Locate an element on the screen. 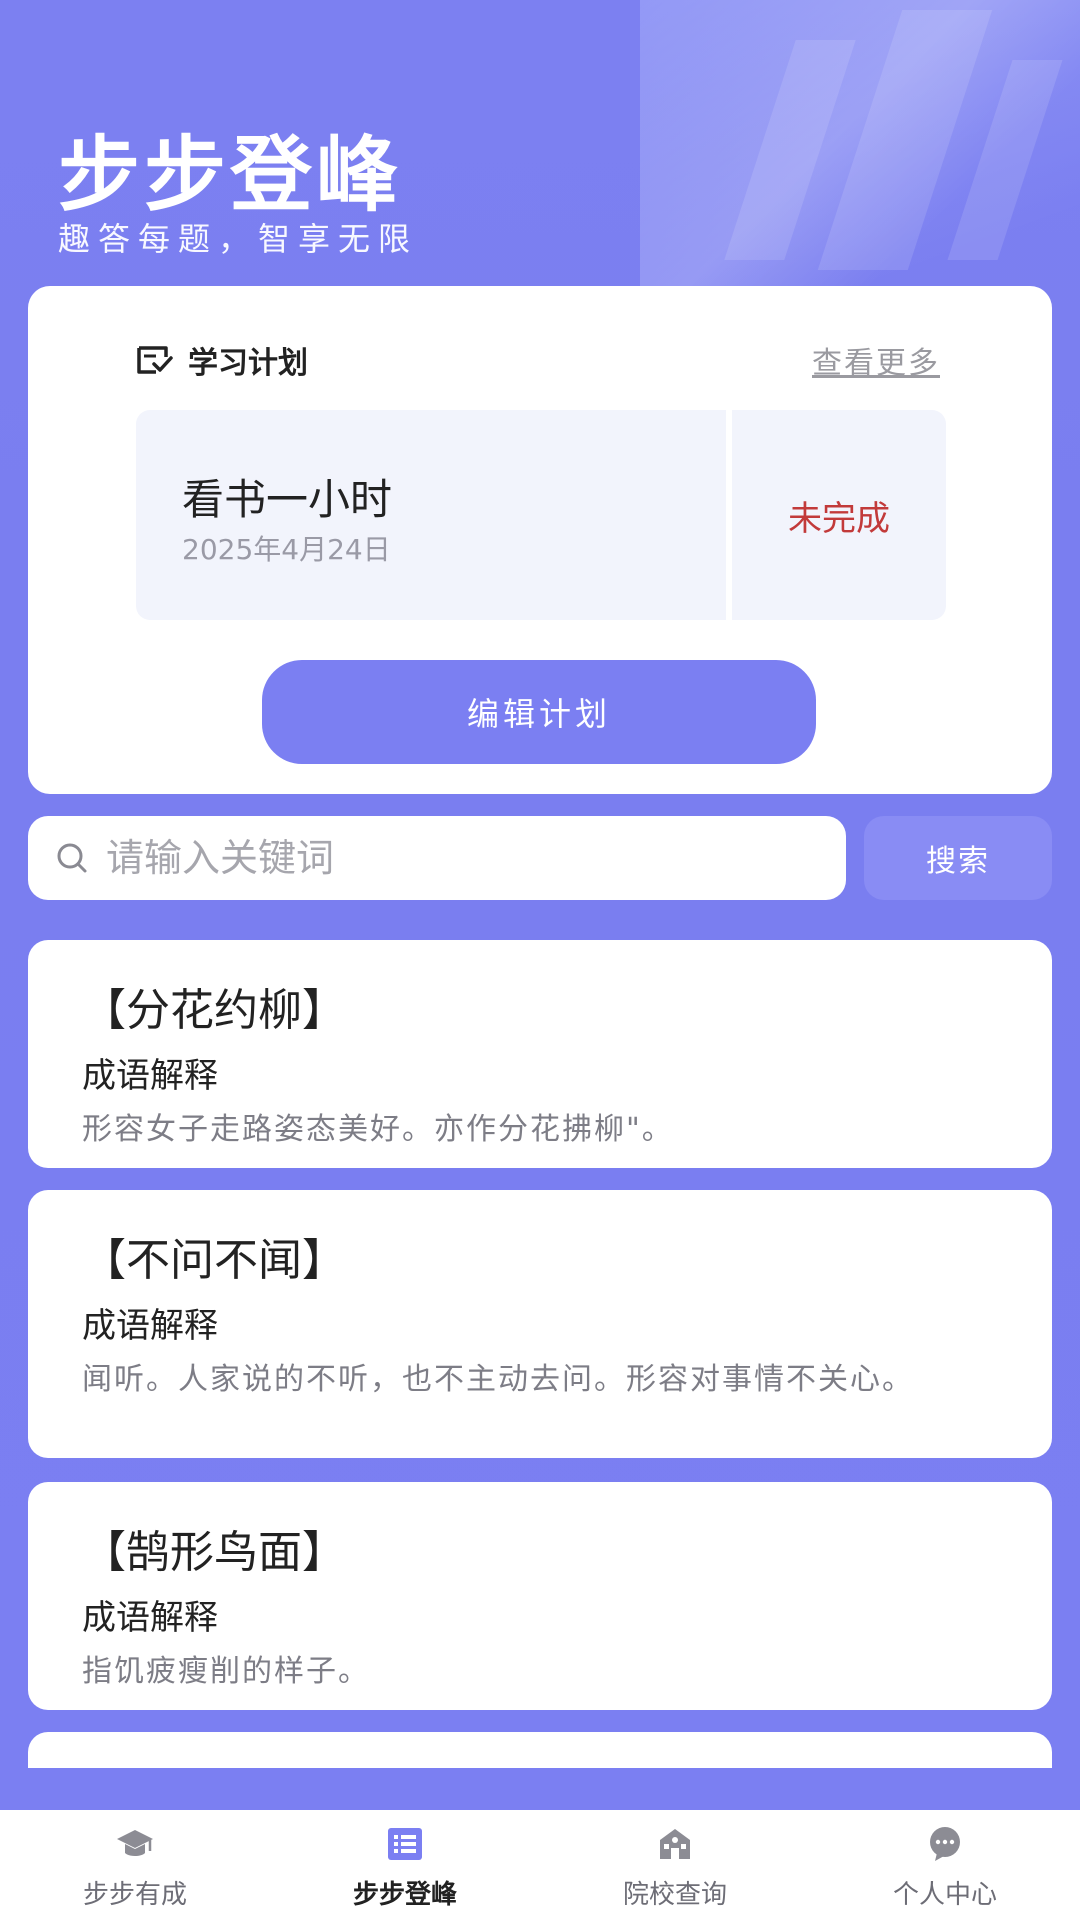  idiom-title: 【分花约柳】 is located at coordinates (214, 1010).